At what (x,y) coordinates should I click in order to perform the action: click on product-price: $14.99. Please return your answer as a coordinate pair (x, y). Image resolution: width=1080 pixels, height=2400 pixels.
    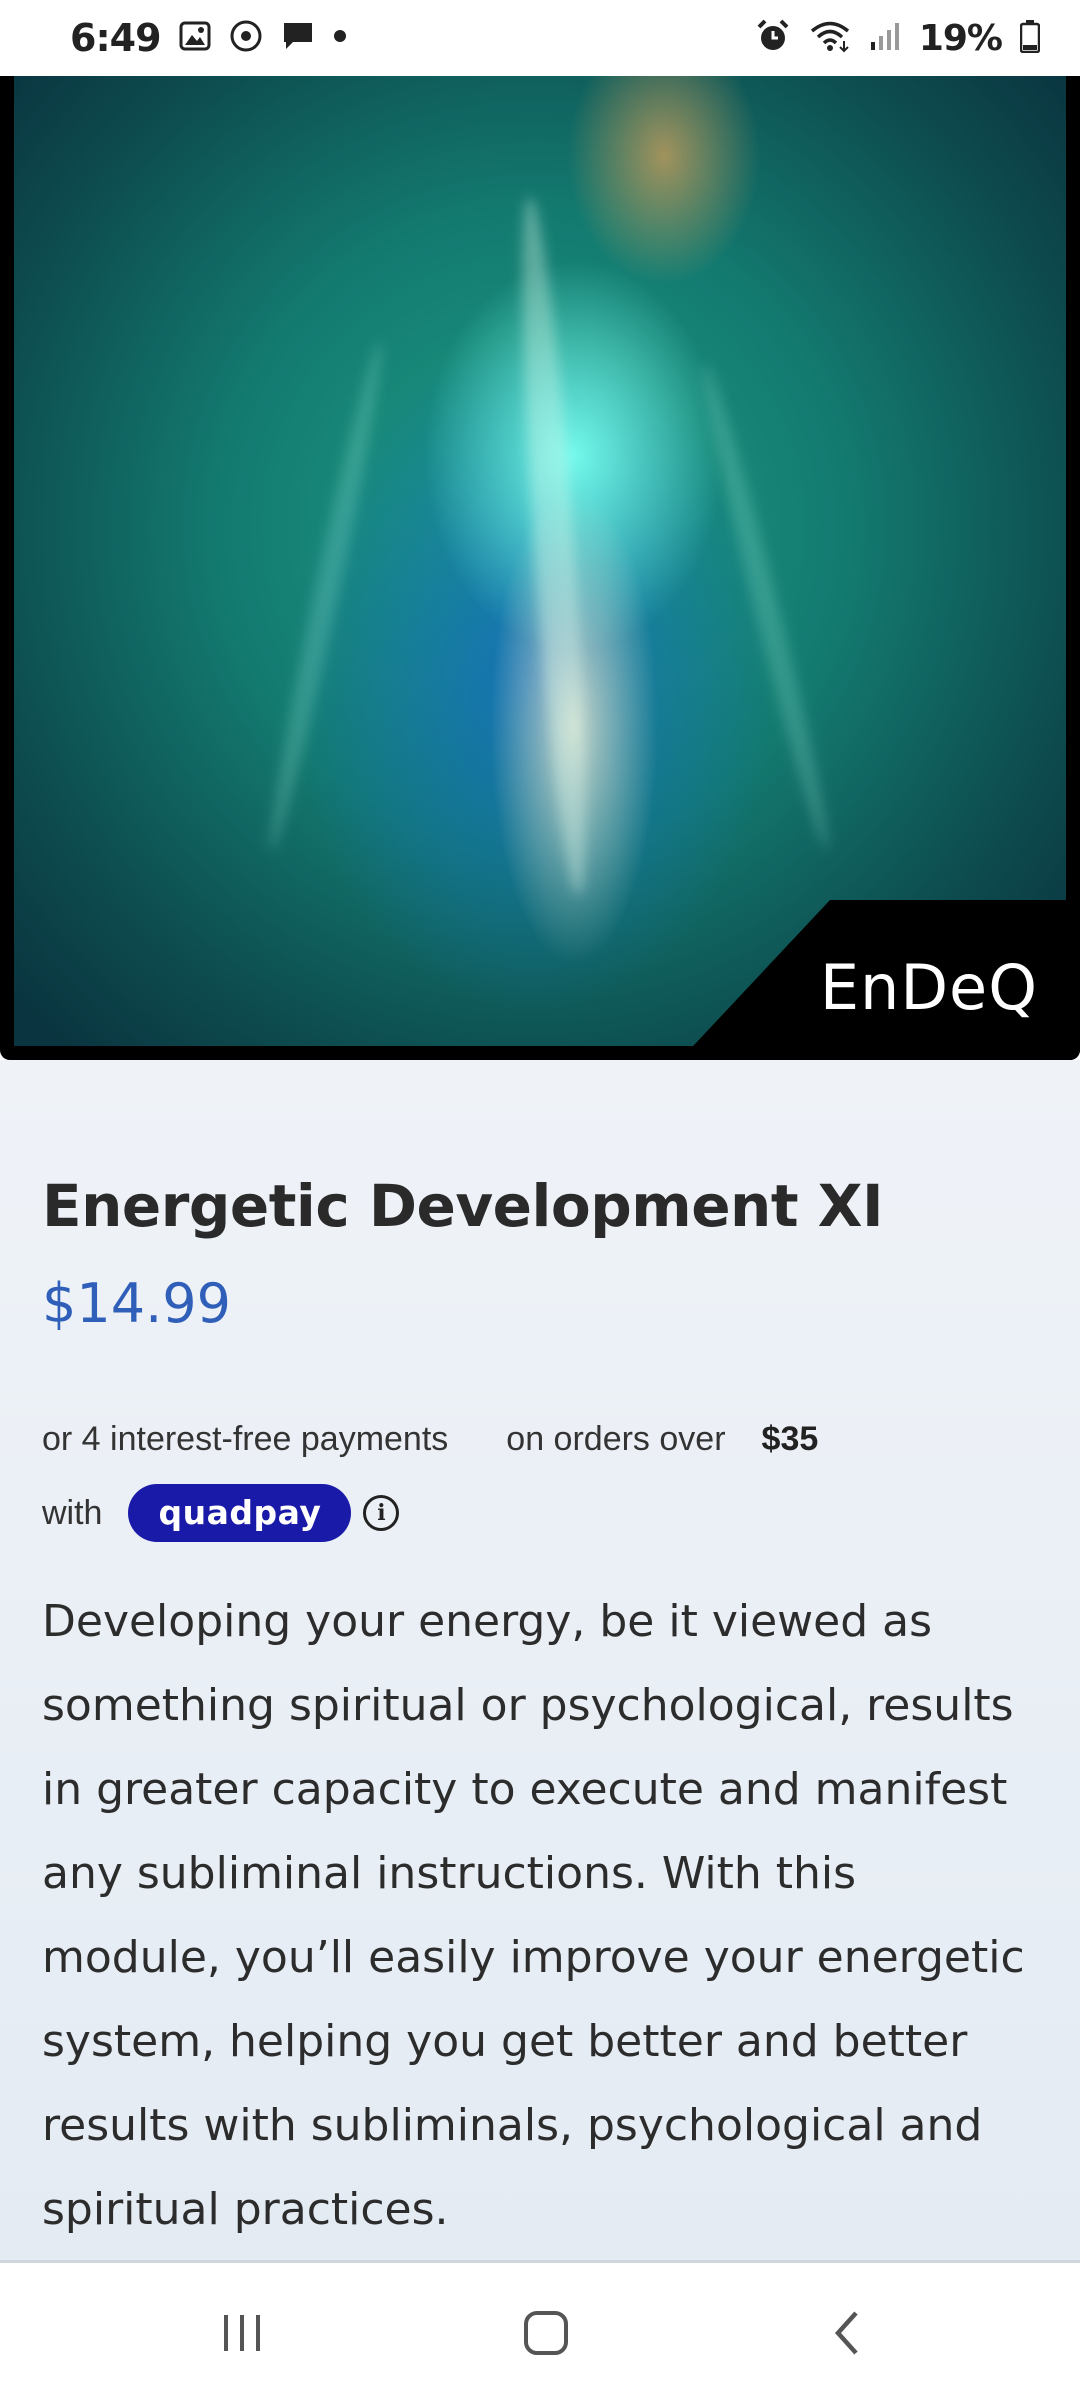
    Looking at the image, I should click on (136, 1303).